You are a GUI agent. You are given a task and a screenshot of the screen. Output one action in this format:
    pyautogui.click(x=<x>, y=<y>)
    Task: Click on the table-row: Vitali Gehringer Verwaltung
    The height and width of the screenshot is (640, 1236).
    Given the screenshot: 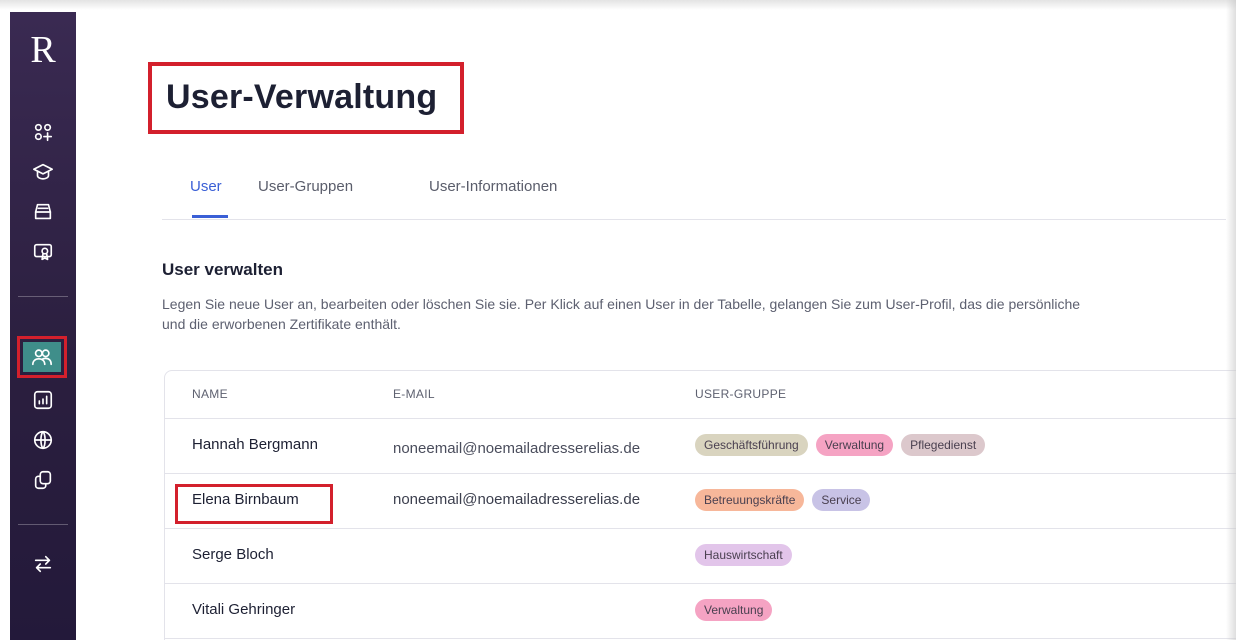 What is the action you would take?
    pyautogui.click(x=700, y=611)
    